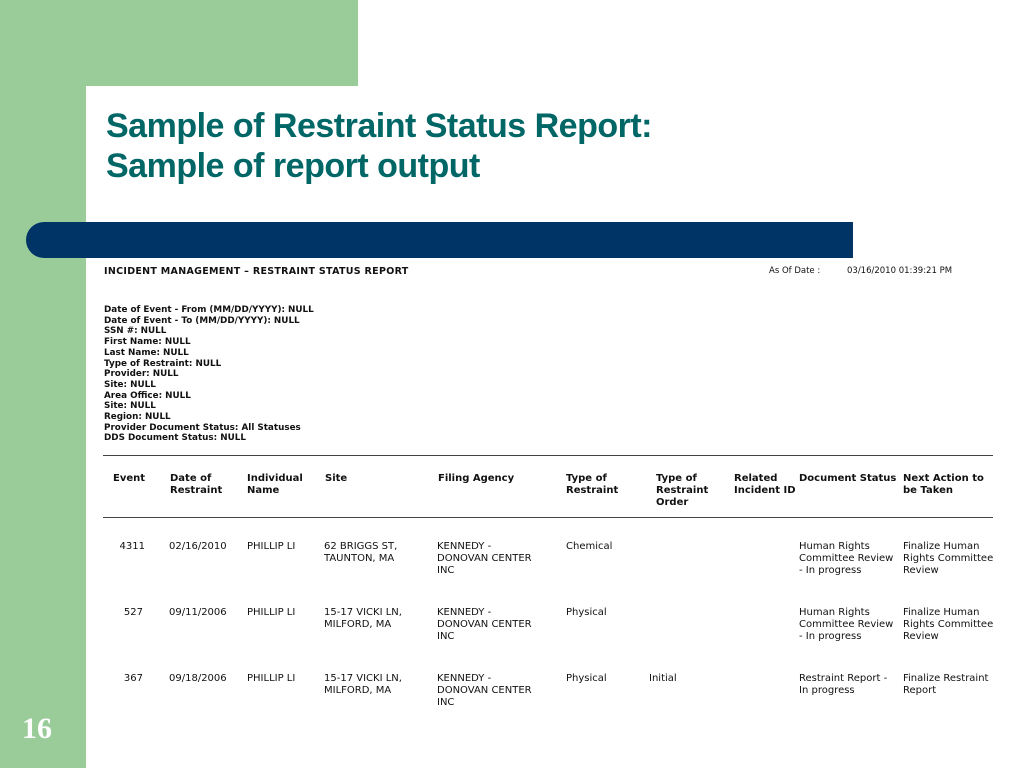  What do you see at coordinates (202, 320) in the screenshot?
I see `parameter-line: Date of Event - To (MM/DD/YYYY): NULL` at bounding box center [202, 320].